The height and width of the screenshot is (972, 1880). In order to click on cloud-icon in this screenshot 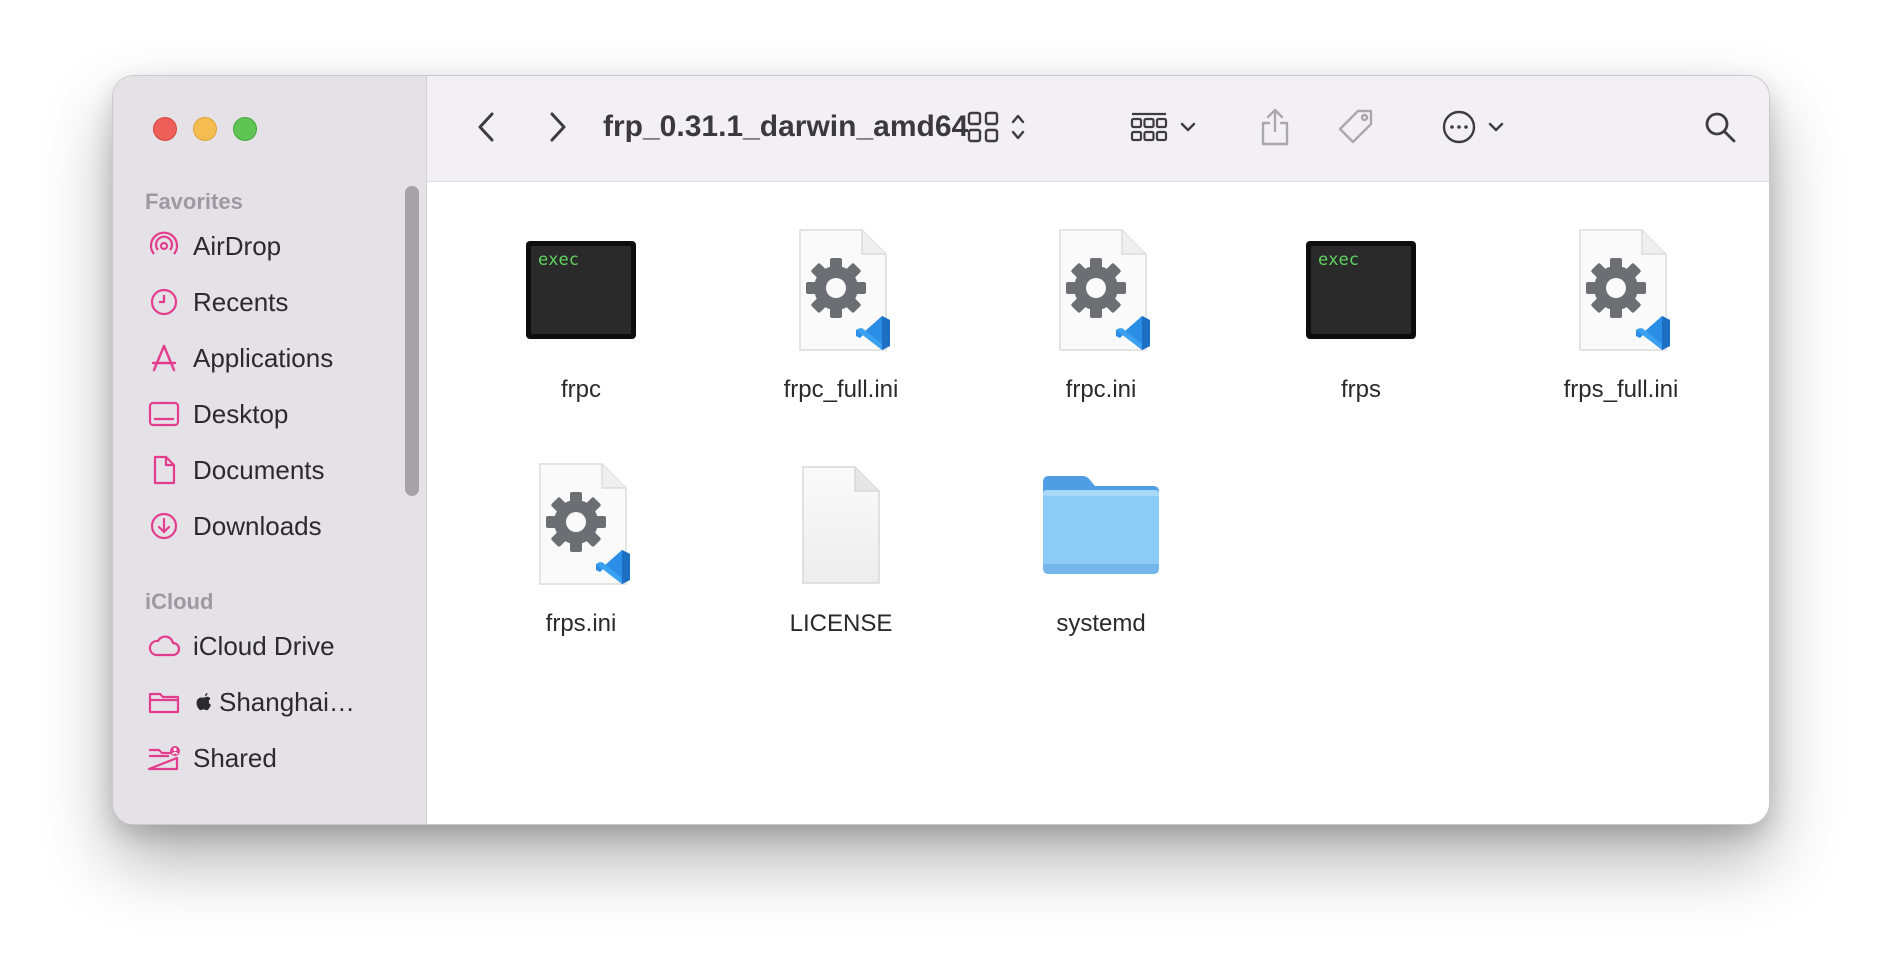, I will do `click(164, 646)`.